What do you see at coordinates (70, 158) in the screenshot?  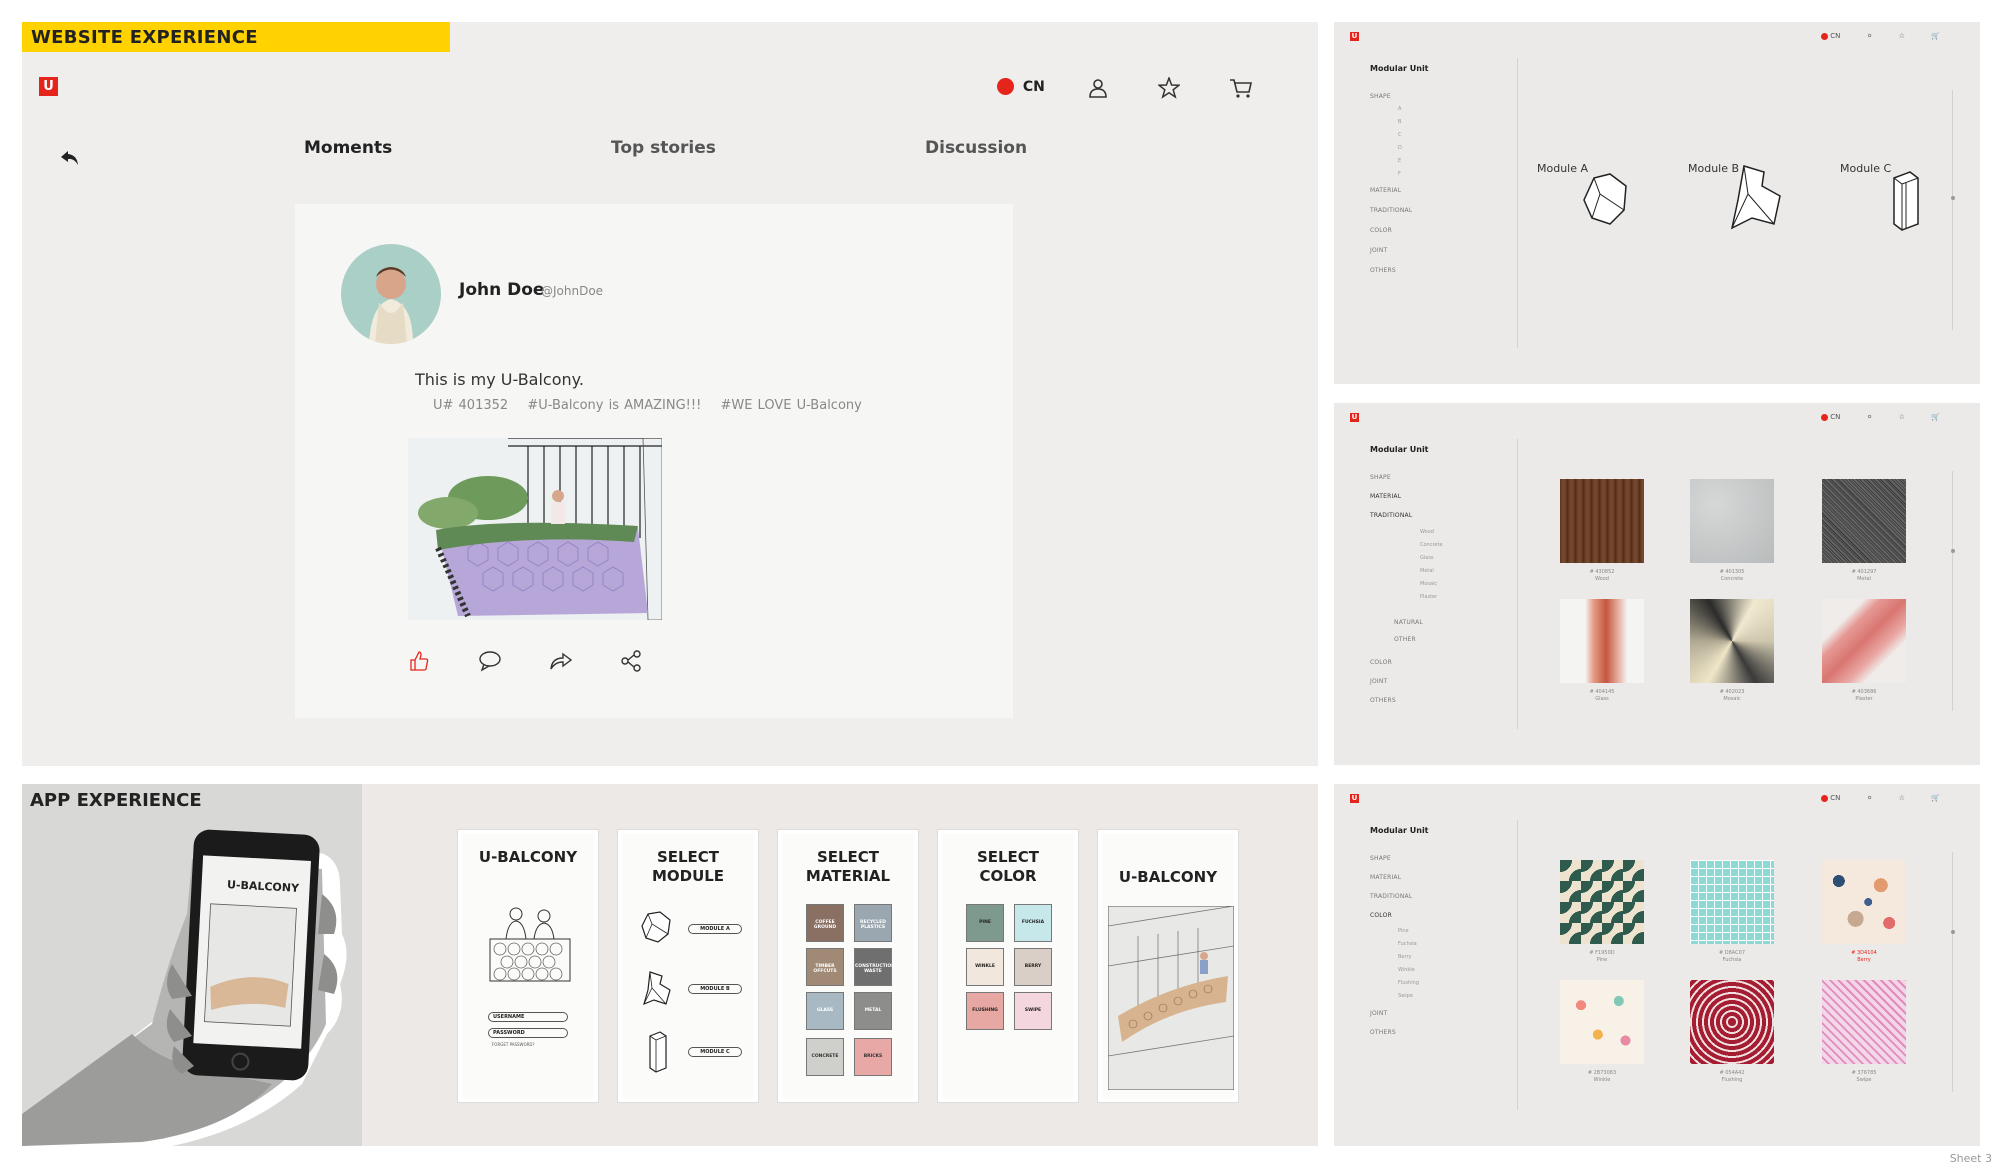 I see `back-arrow-icon` at bounding box center [70, 158].